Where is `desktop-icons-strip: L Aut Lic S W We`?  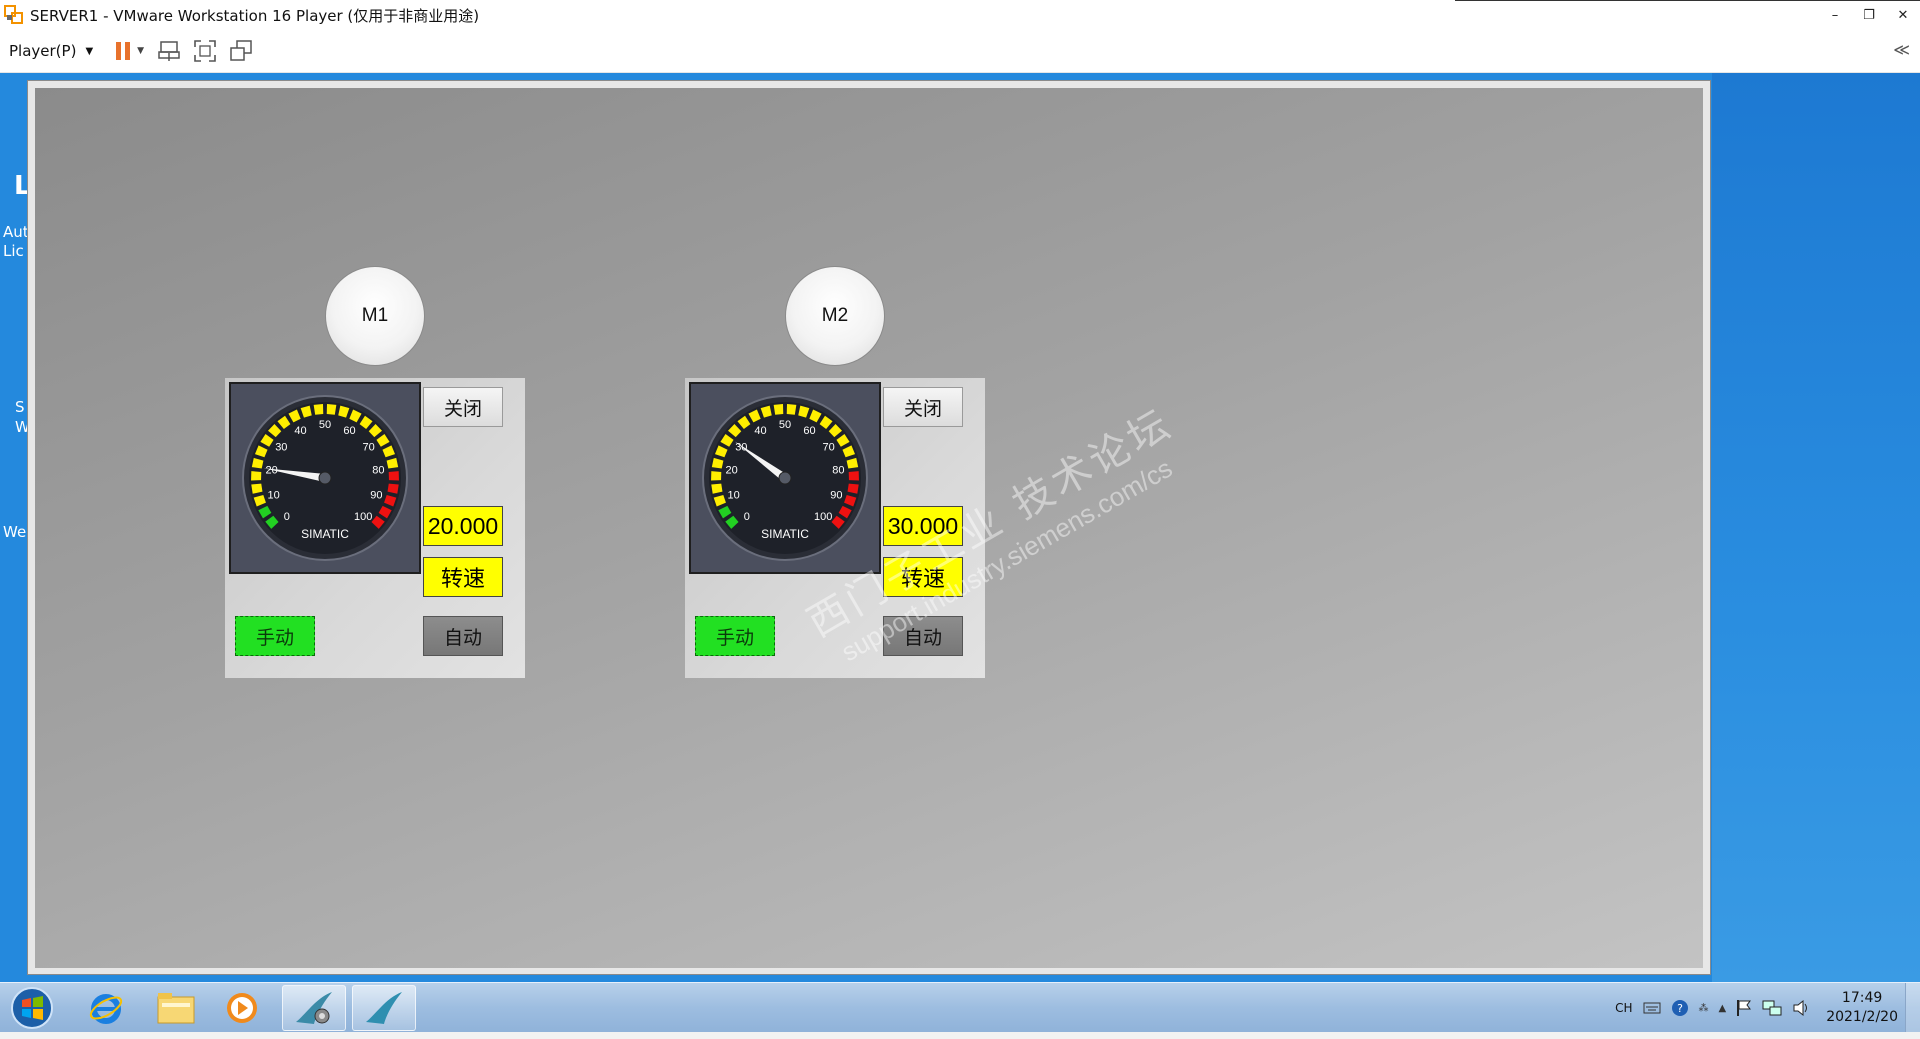
desktop-icons-strip: L Aut Lic S W We is located at coordinates (14, 527).